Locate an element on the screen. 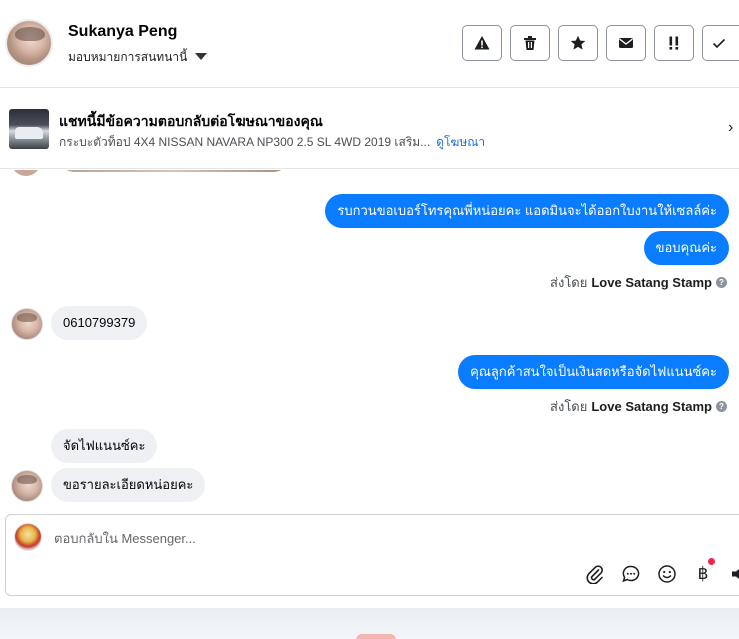 Image resolution: width=739 pixels, height=639 pixels. saved-replies-button is located at coordinates (631, 574).